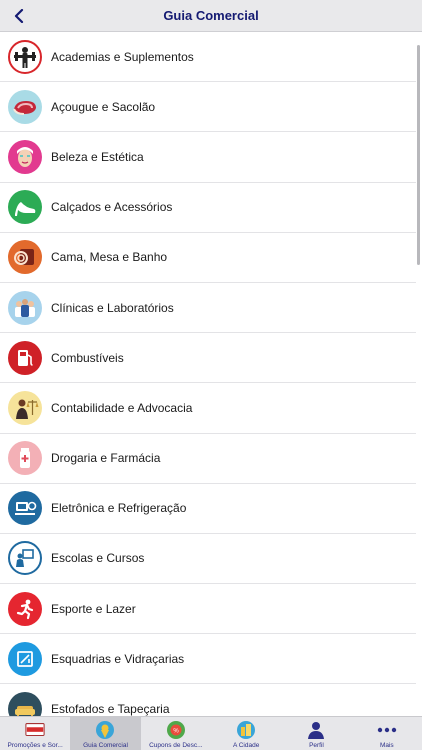 This screenshot has height=750, width=422. I want to click on list-item-label: Estofados e Tapeçaria, so click(110, 709).